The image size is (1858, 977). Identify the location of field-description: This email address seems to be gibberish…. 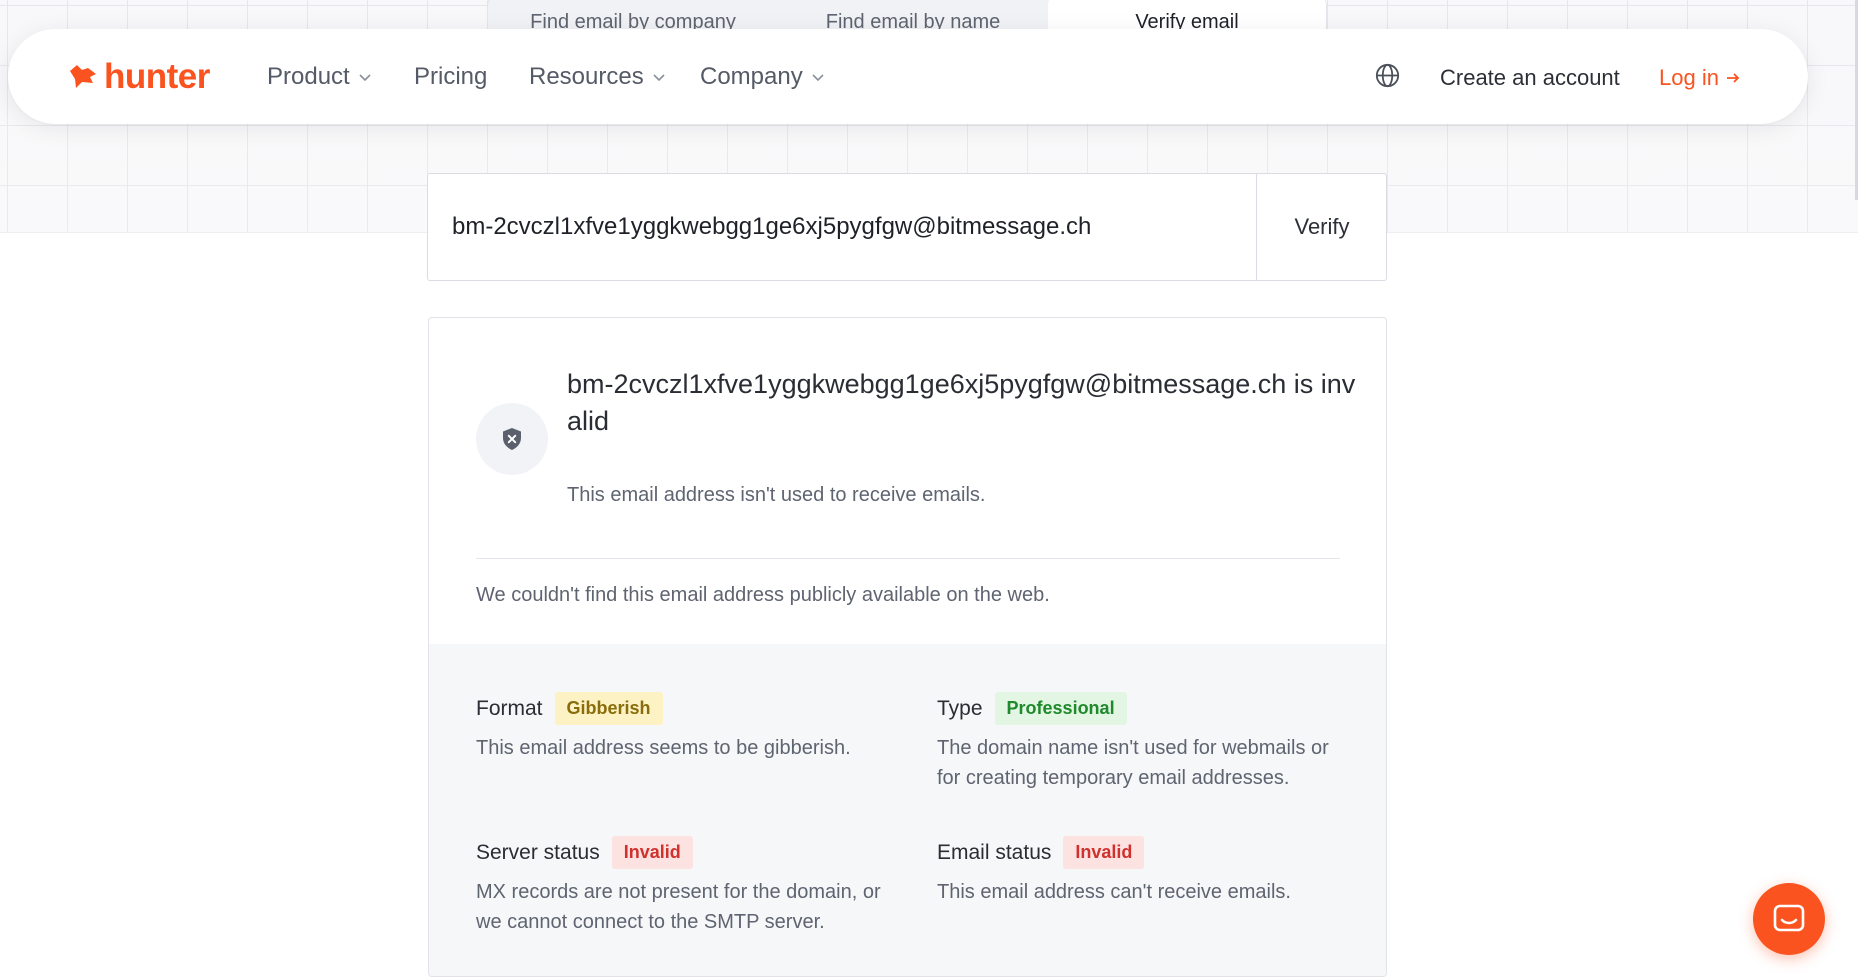
(663, 748).